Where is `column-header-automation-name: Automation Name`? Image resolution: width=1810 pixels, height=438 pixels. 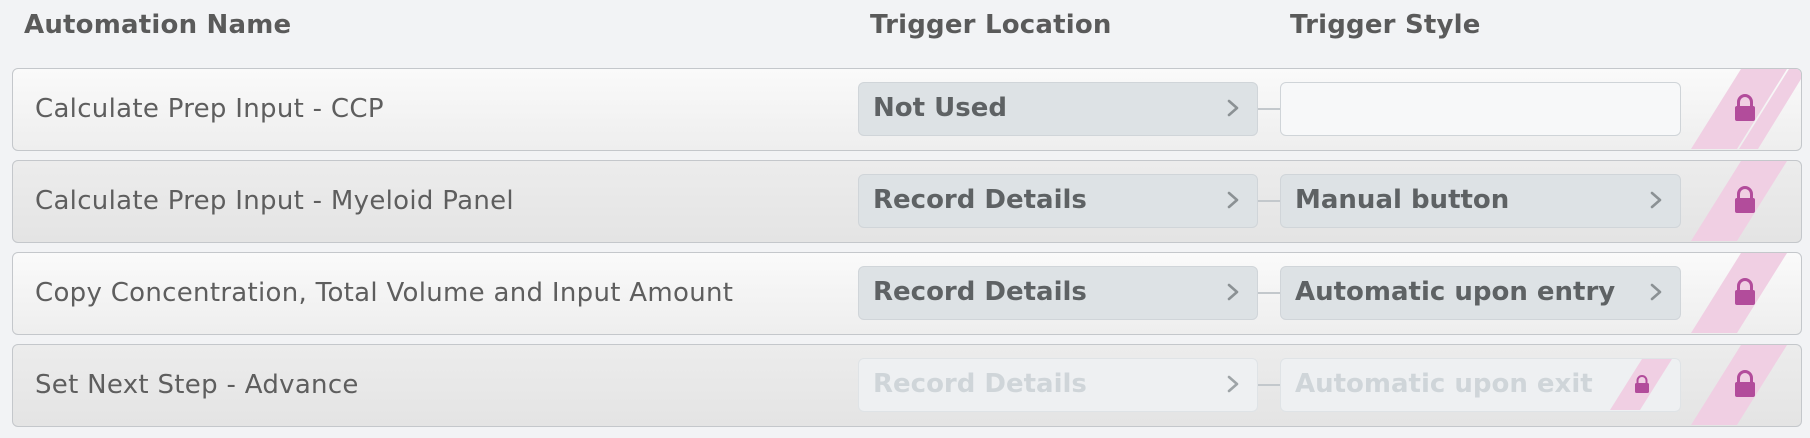 column-header-automation-name: Automation Name is located at coordinates (158, 25).